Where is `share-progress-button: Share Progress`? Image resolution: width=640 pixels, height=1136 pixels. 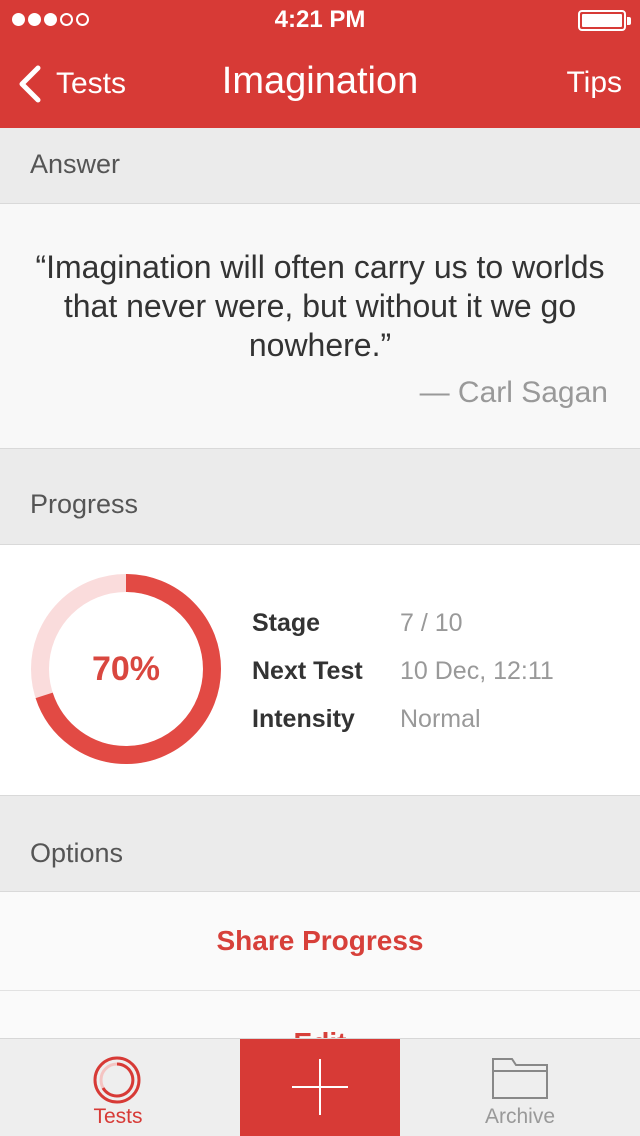 share-progress-button: Share Progress is located at coordinates (320, 941).